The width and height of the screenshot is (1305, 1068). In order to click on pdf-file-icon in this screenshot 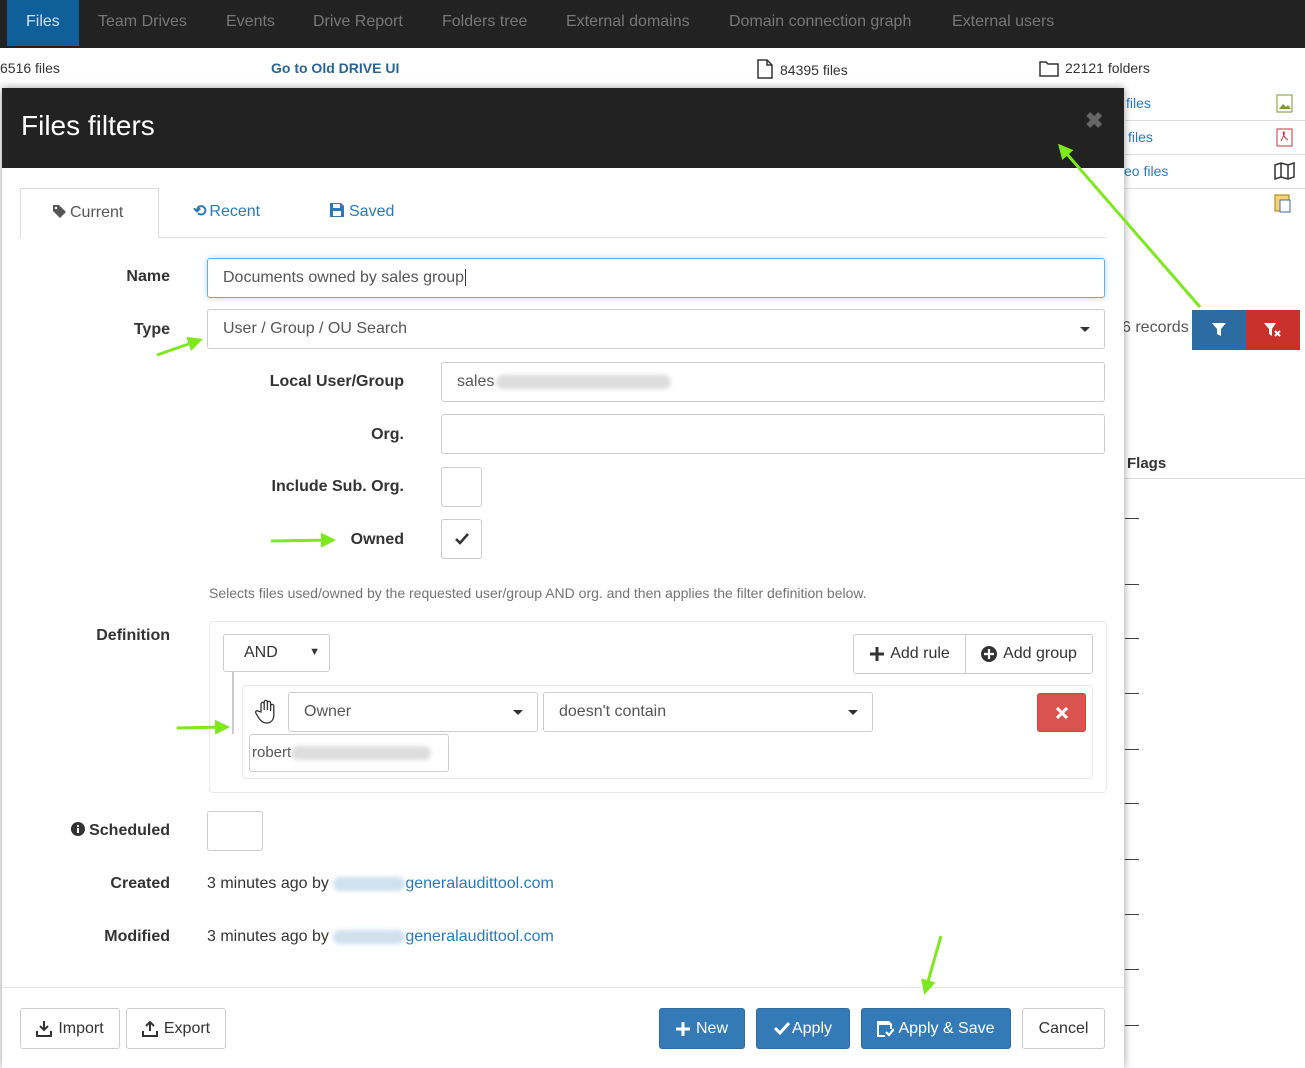, I will do `click(1284, 137)`.